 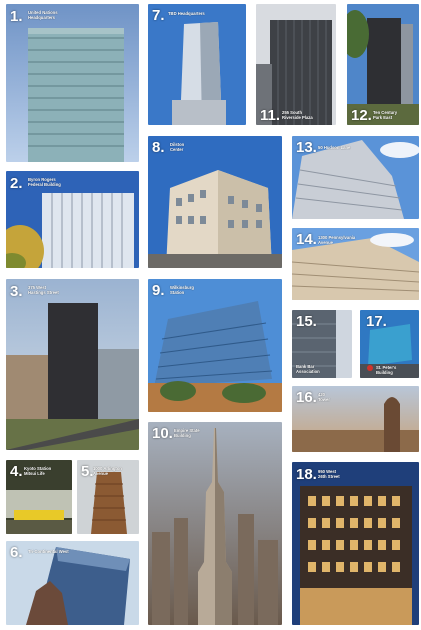 What do you see at coordinates (355, 177) in the screenshot?
I see `tile-13-photo: 13. 50 Hudson Lane` at bounding box center [355, 177].